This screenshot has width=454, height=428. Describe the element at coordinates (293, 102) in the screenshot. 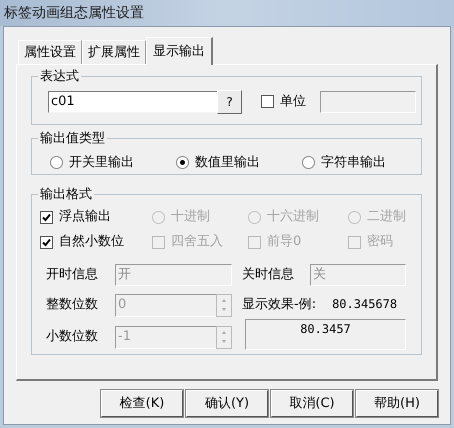

I see `checkbox-label: 单位` at that location.